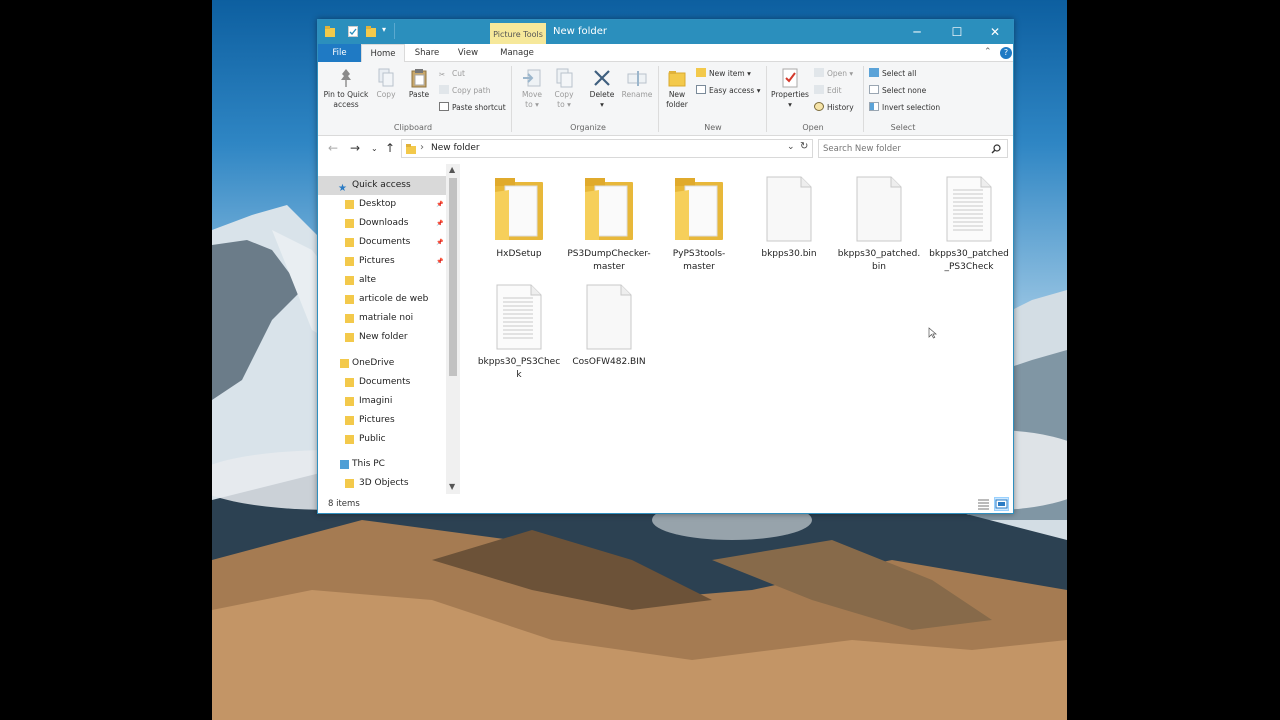 This screenshot has width=1280, height=720. Describe the element at coordinates (828, 91) in the screenshot. I see `edit-button: Edit` at that location.